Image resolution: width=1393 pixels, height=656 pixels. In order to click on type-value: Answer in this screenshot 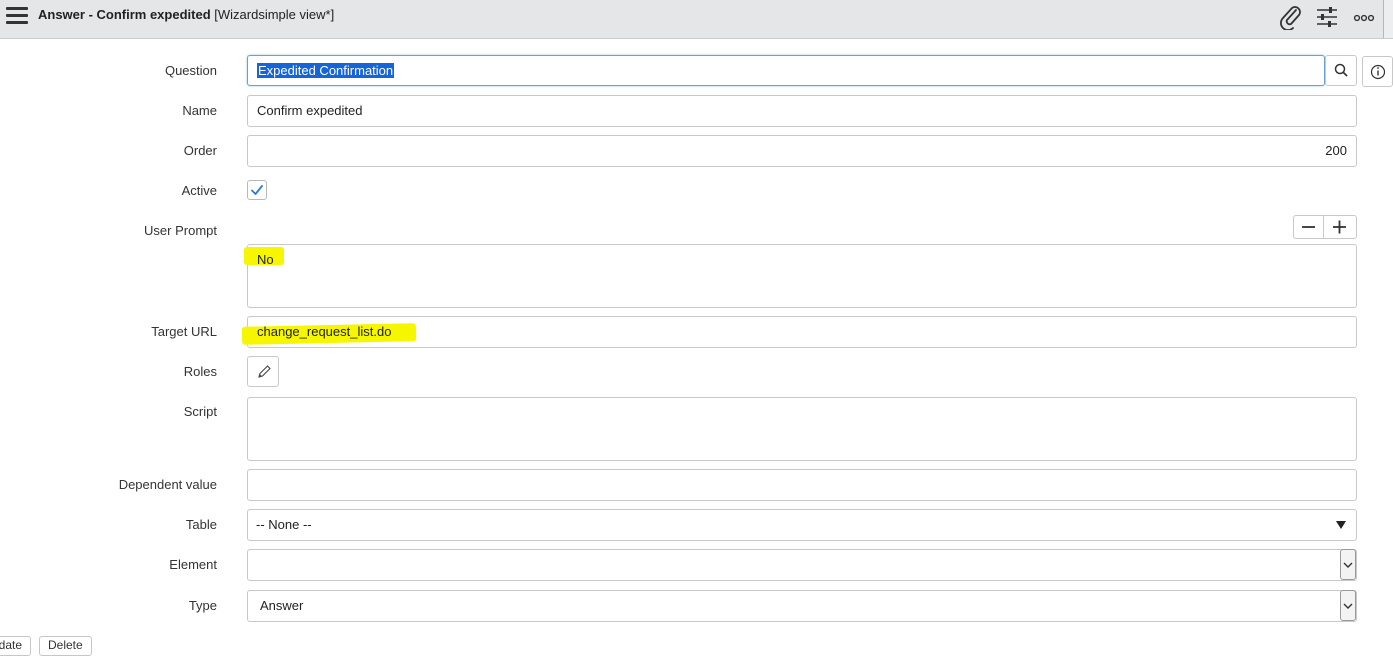, I will do `click(282, 605)`.